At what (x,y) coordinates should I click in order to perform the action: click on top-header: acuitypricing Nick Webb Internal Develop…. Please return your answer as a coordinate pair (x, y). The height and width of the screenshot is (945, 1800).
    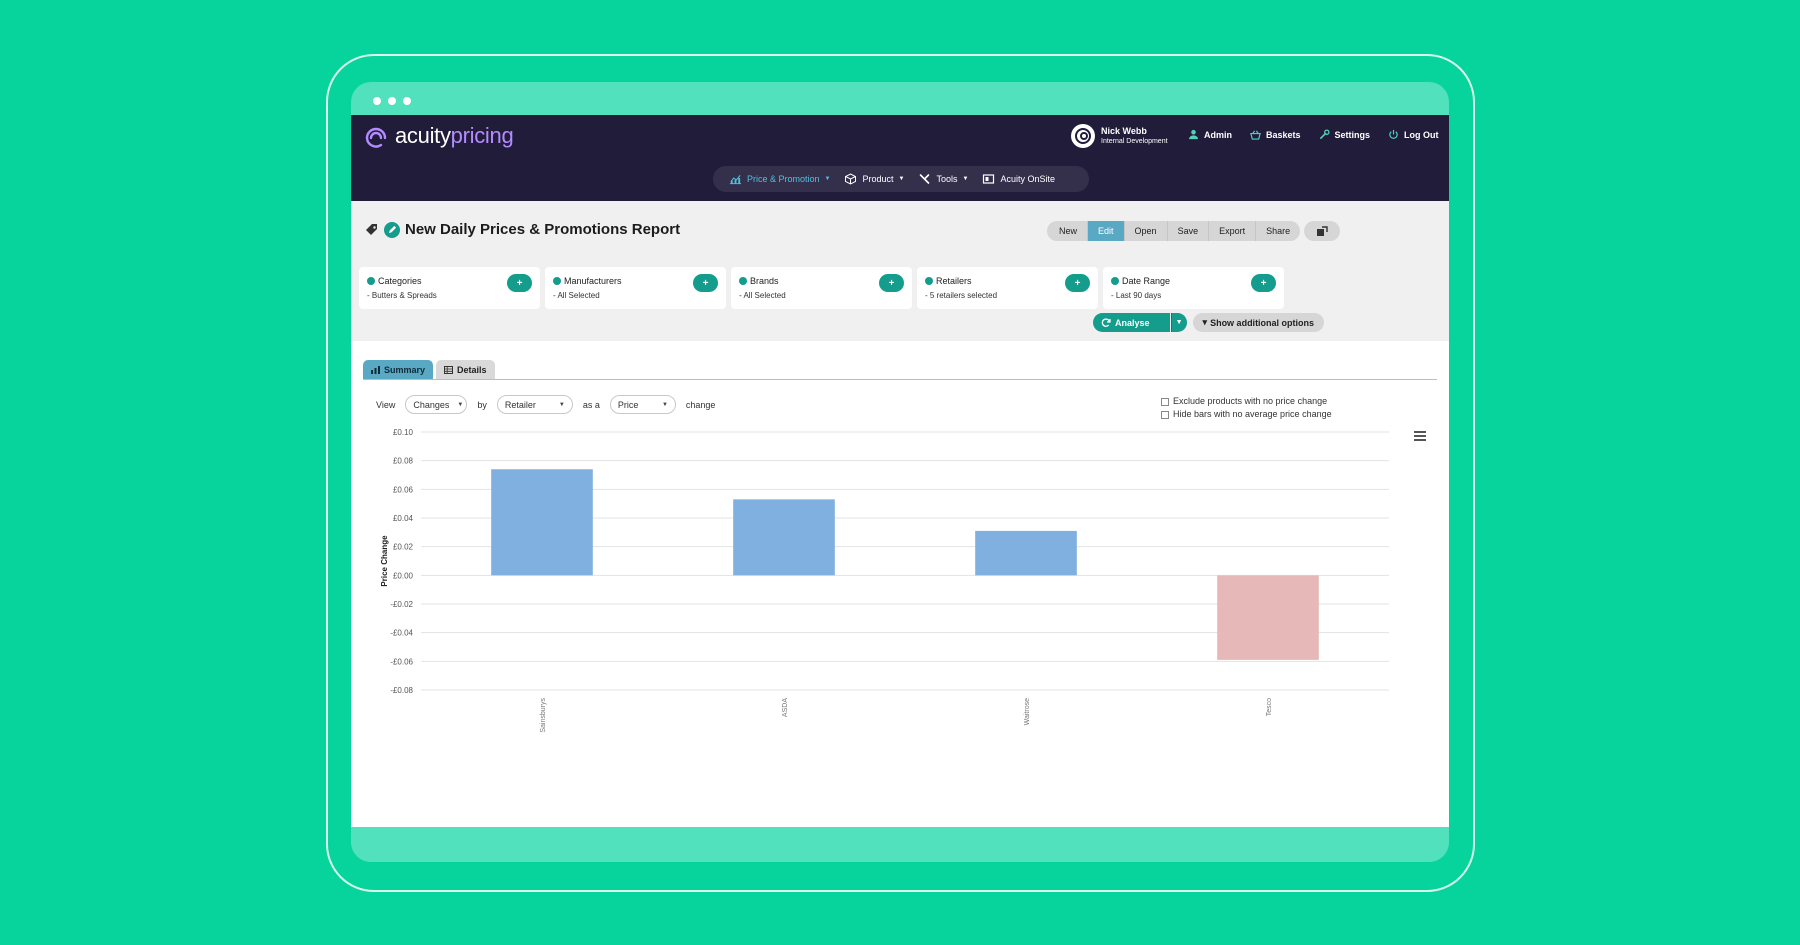
    Looking at the image, I should click on (900, 158).